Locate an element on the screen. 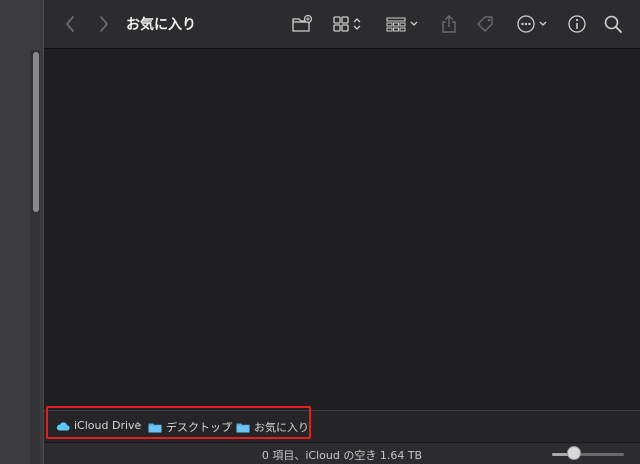 Image resolution: width=640 pixels, height=464 pixels. more-actions-icon is located at coordinates (533, 24).